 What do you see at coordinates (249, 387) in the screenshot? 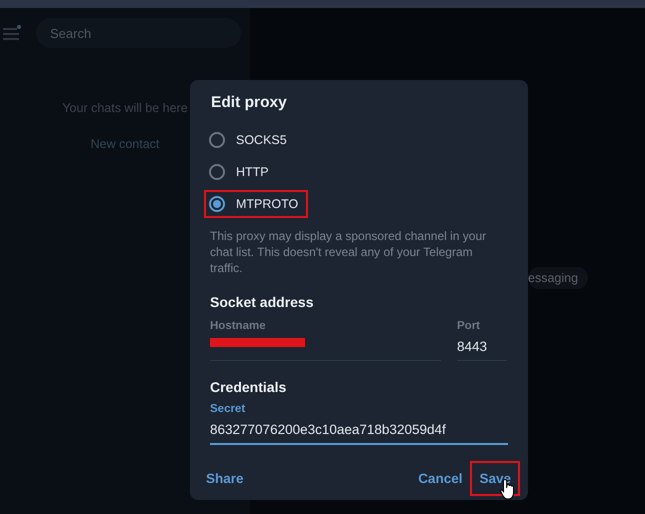
I see `section-title: Credentials` at bounding box center [249, 387].